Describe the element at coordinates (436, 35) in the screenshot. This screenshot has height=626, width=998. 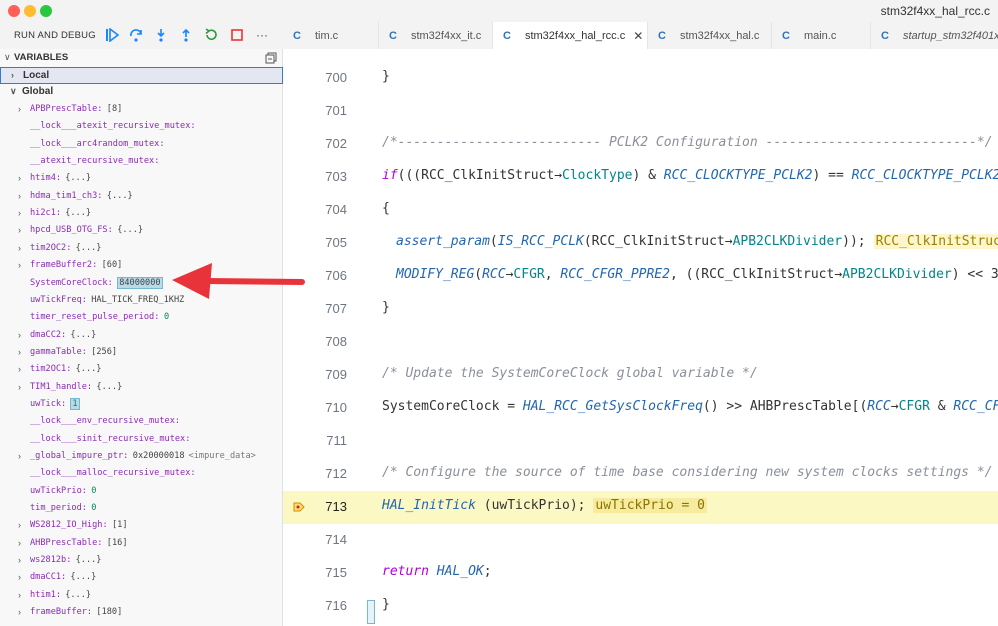
I see `tab-stm32f4xx-it-c: C stm32f4xx_it.c` at that location.